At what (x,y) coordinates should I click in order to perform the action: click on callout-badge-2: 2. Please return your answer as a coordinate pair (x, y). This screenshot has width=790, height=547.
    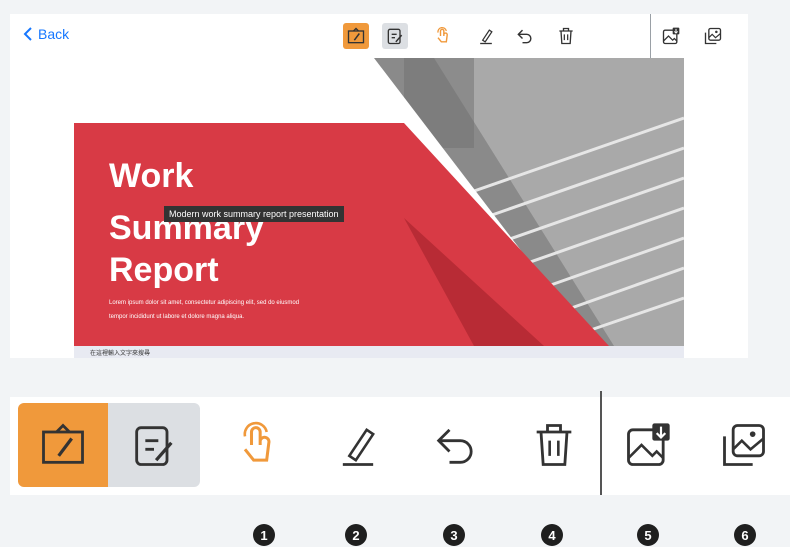
    Looking at the image, I should click on (356, 535).